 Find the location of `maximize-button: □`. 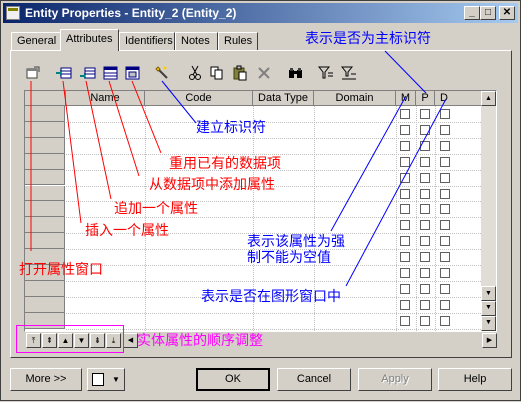

maximize-button: □ is located at coordinates (488, 13).